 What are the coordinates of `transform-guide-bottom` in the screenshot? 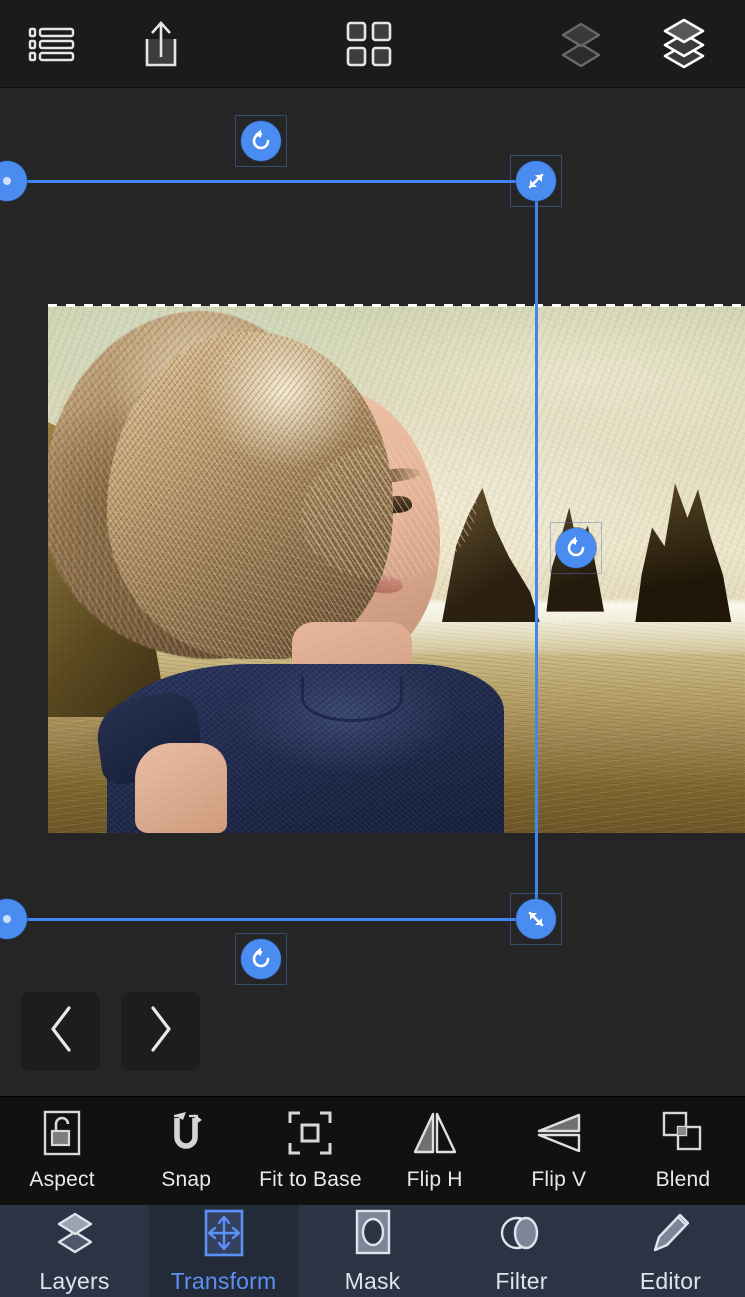 It's located at (268, 919).